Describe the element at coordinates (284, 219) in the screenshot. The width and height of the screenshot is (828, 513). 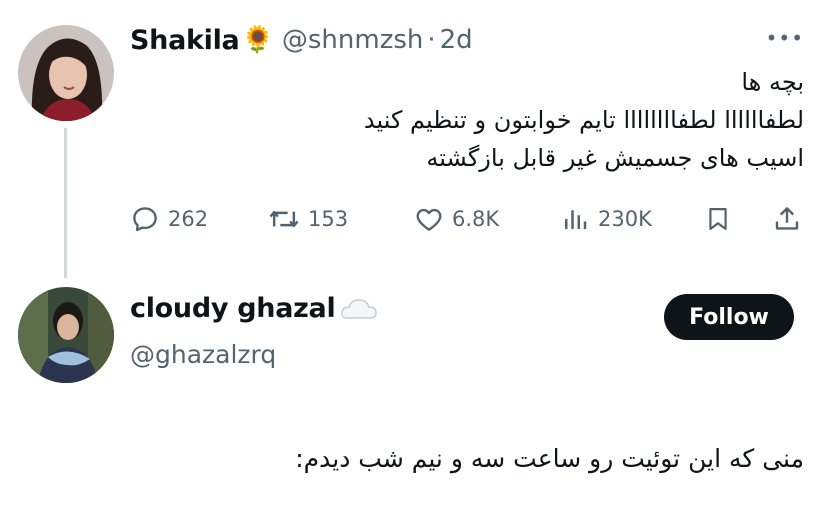
I see `repost-icon` at that location.